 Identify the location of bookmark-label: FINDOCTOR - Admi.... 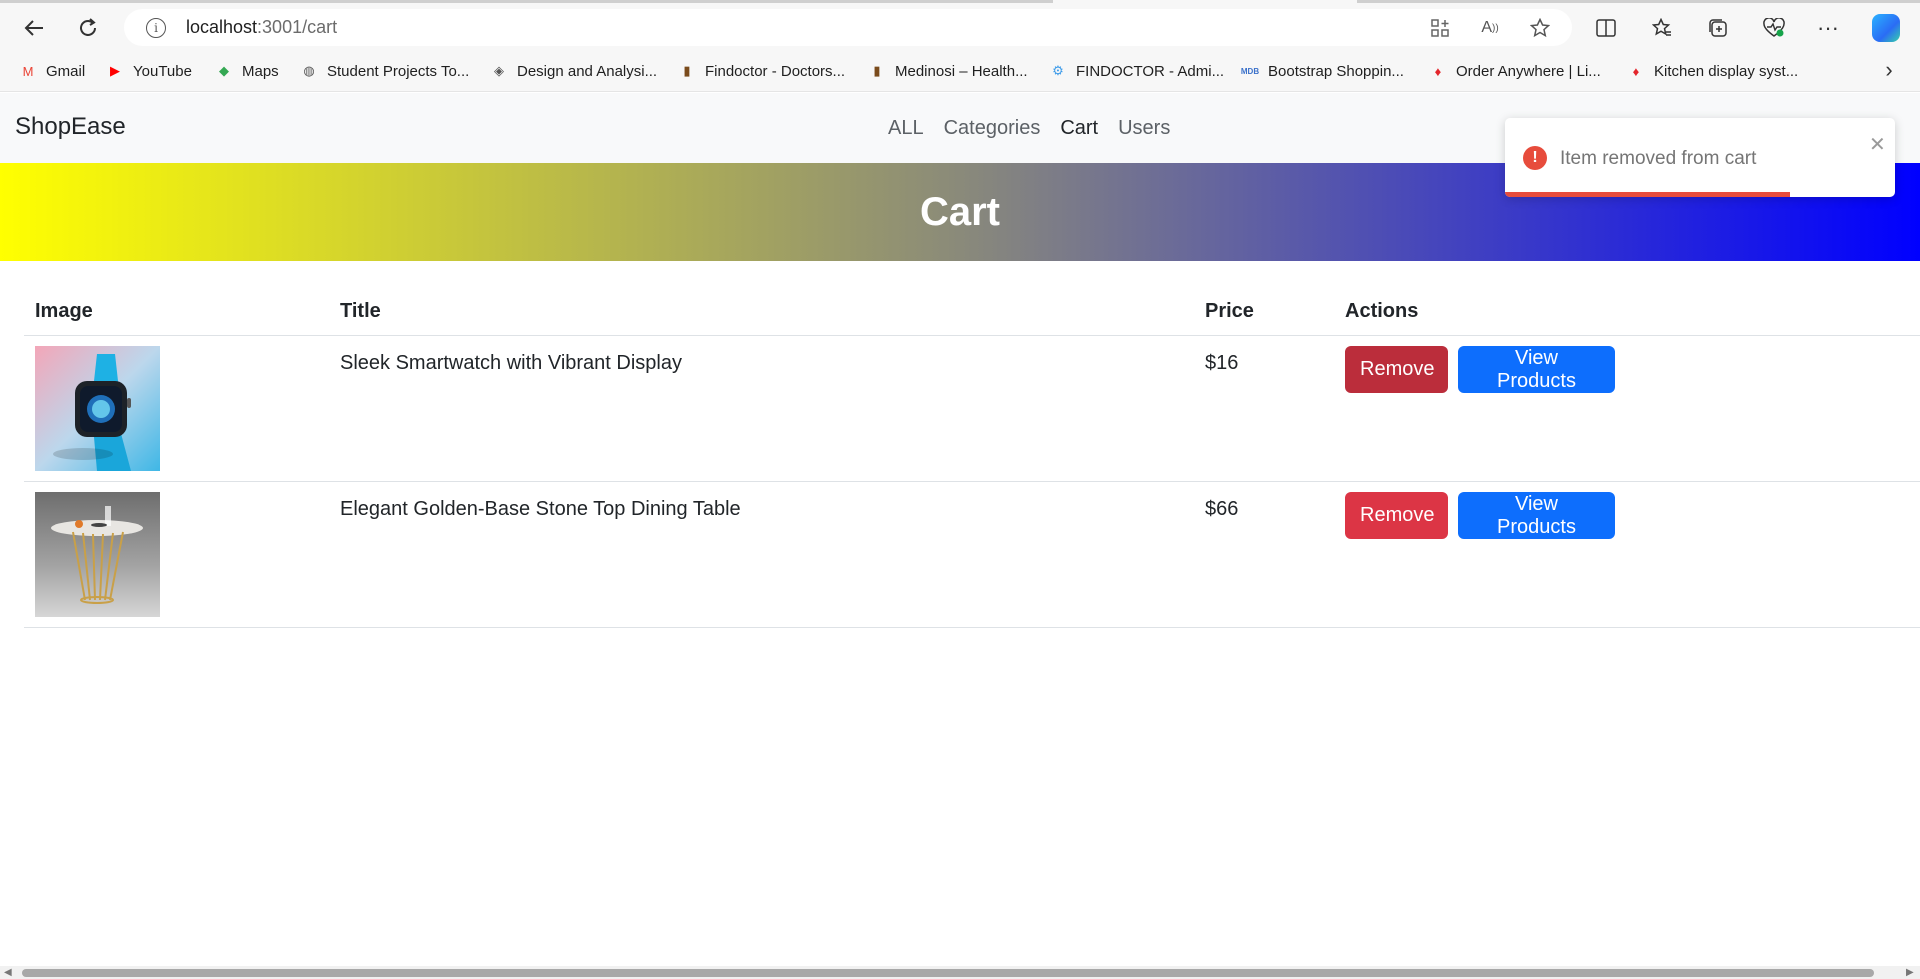
(1150, 71).